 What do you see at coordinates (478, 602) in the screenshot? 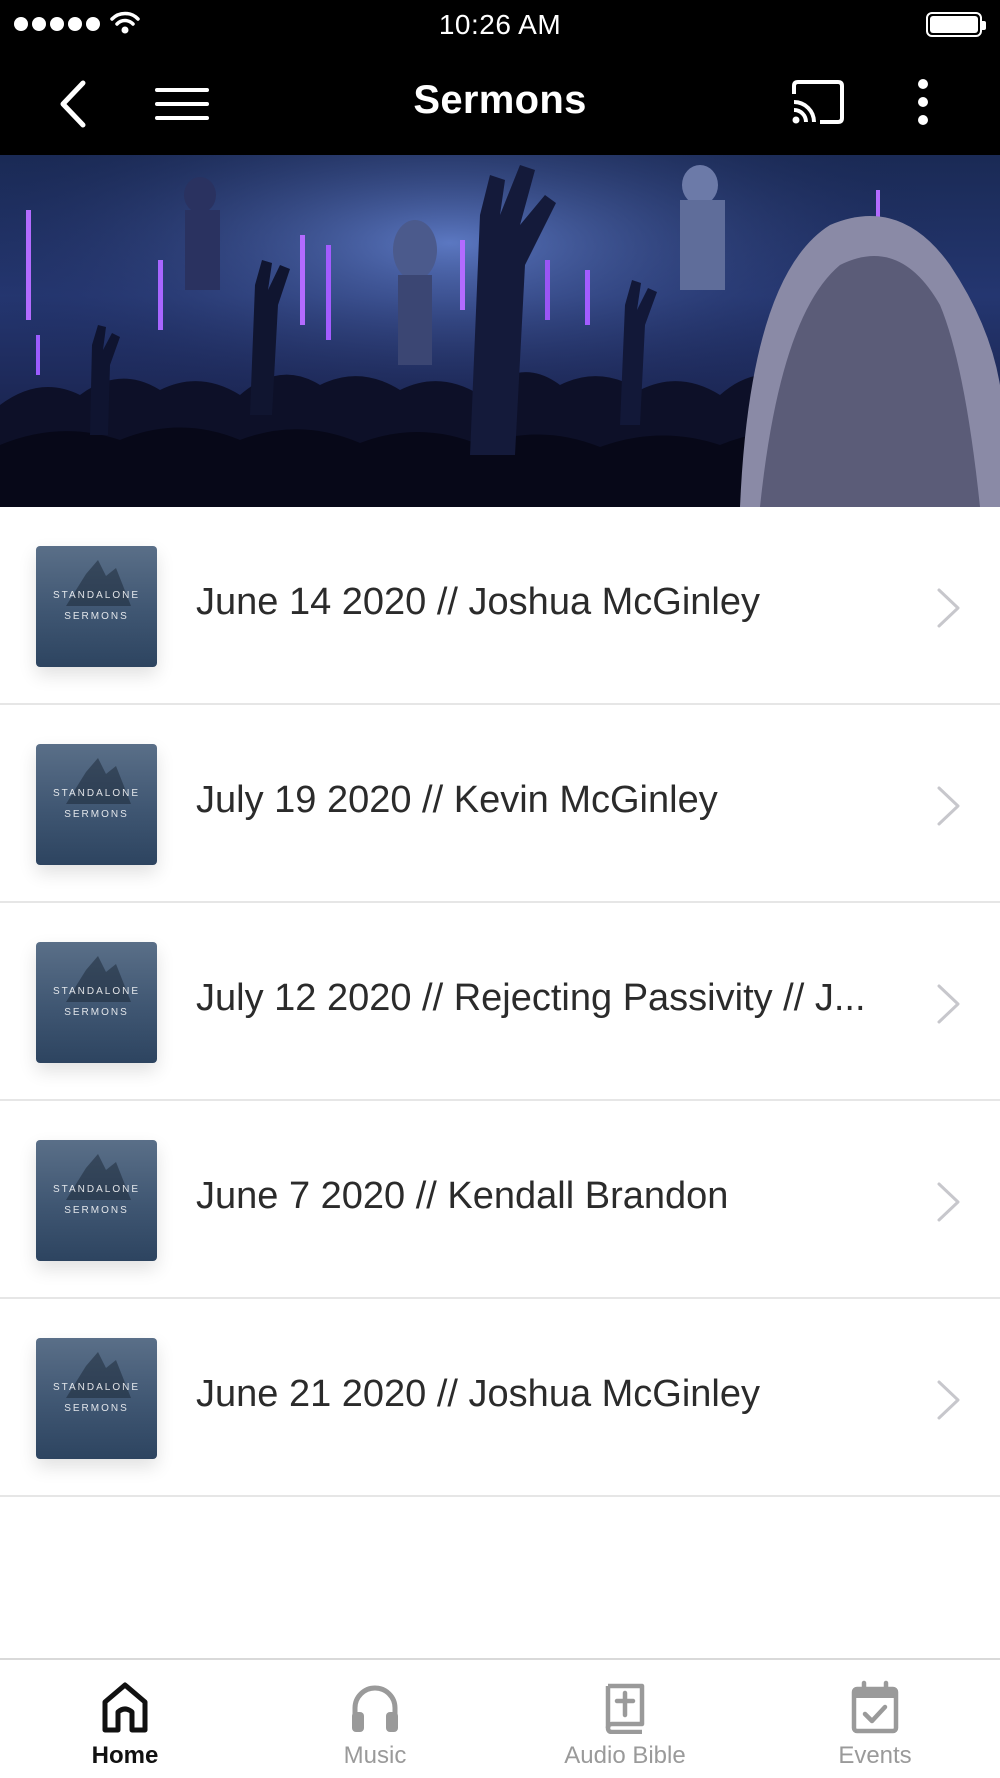
I see `sermon-title: June 14 2020 // Joshua McGinley` at bounding box center [478, 602].